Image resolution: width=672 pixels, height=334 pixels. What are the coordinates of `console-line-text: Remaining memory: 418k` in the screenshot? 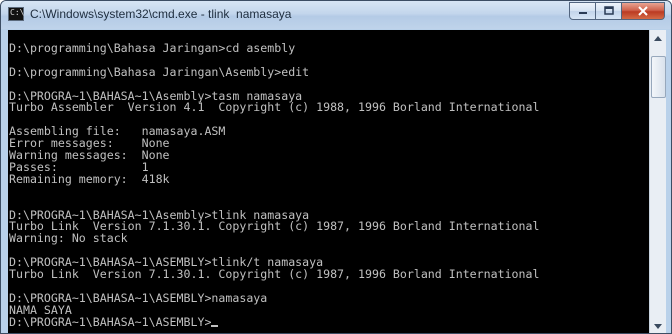 It's located at (89, 178).